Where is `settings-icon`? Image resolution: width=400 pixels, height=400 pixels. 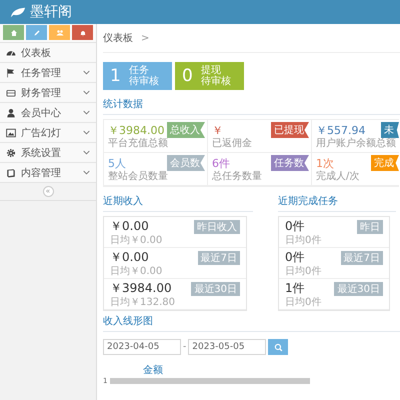
settings-icon is located at coordinates (11, 153).